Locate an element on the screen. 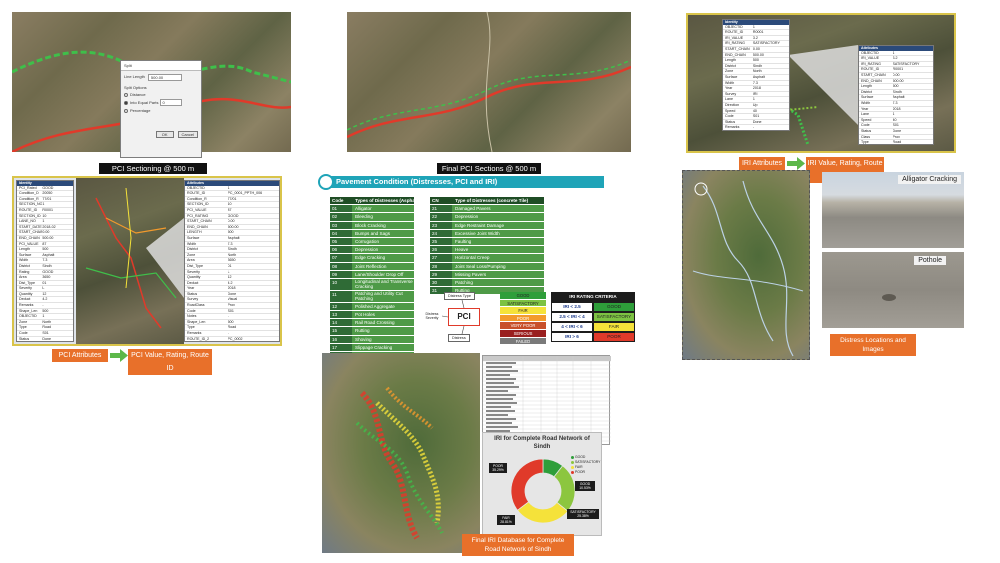 The image size is (1000, 563). pci-scale-item: SERIOUS is located at coordinates (523, 333).